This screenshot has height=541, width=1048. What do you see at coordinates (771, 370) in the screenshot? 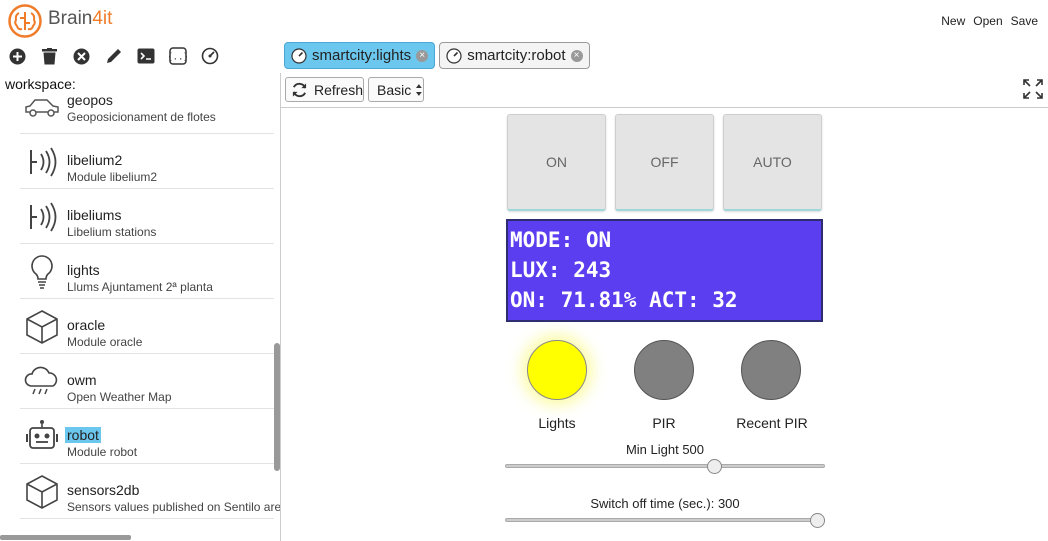
I see `recent-pir-indicator` at bounding box center [771, 370].